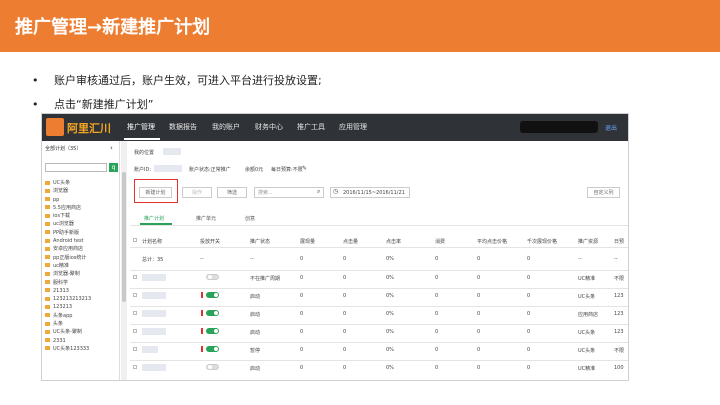  What do you see at coordinates (80, 249) in the screenshot?
I see `sidebar-plan-item: 安卓应用商店` at bounding box center [80, 249].